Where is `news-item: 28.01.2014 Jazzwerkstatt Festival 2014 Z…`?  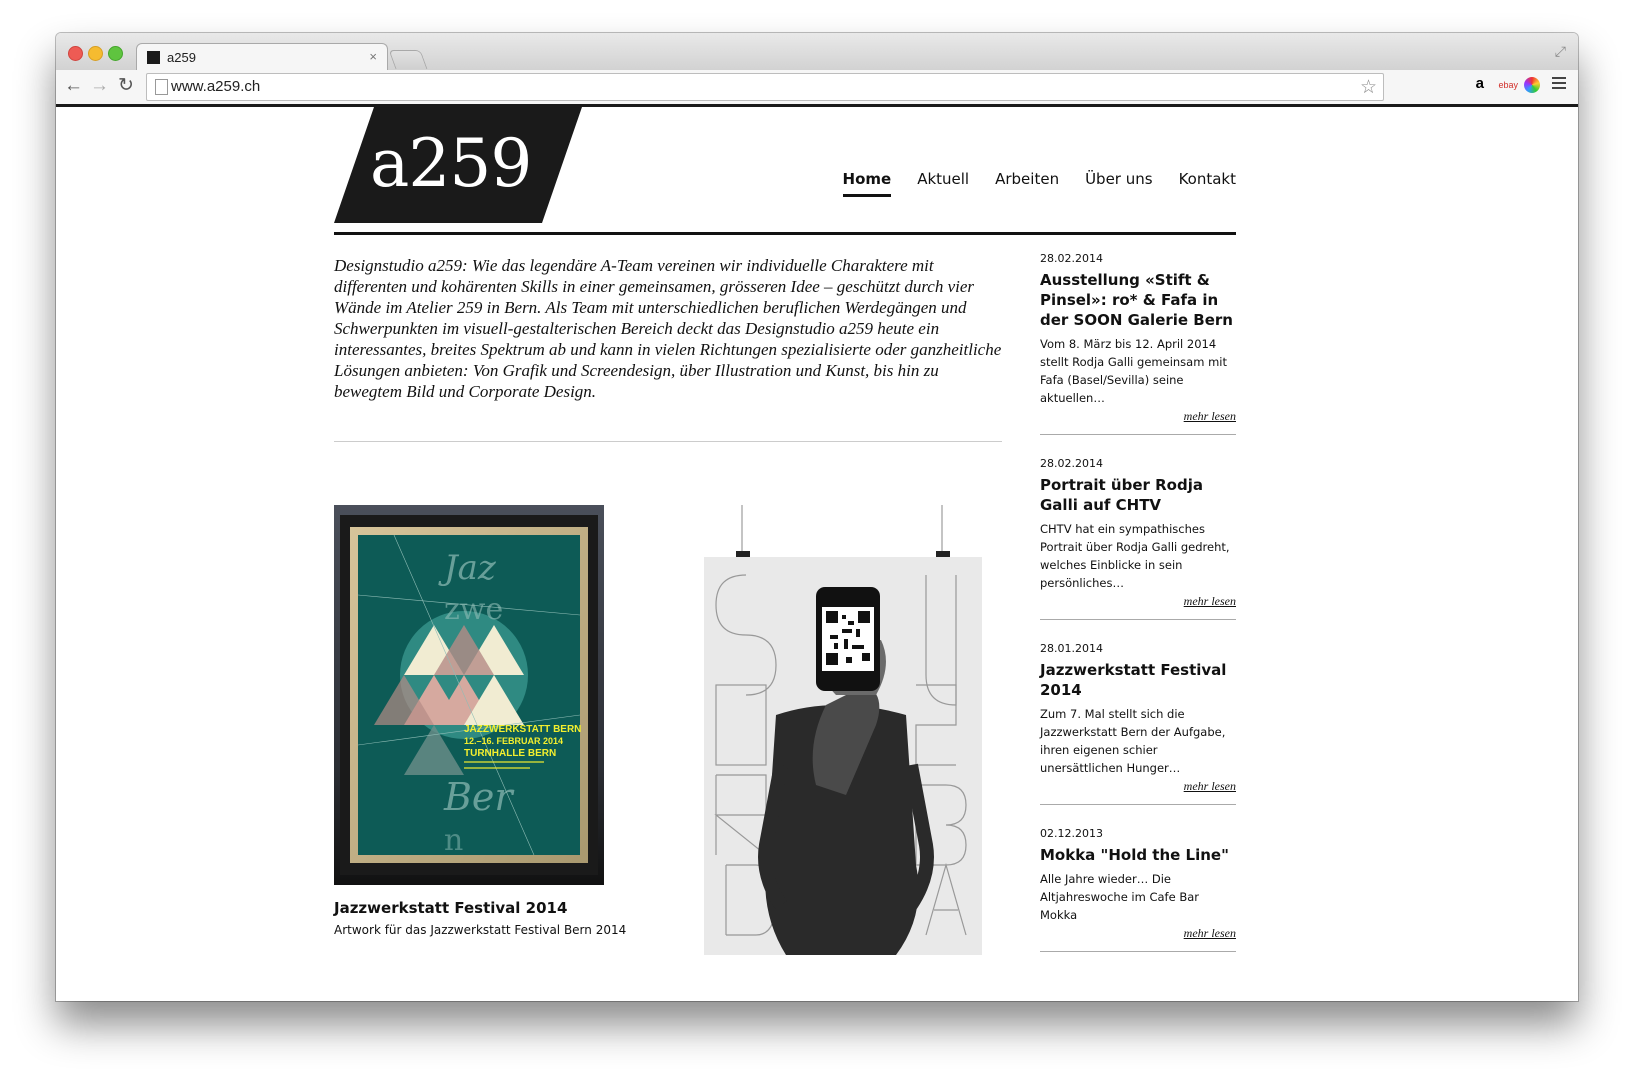
news-item: 28.01.2014 Jazzwerkstatt Festival 2014 Z… is located at coordinates (1138, 723).